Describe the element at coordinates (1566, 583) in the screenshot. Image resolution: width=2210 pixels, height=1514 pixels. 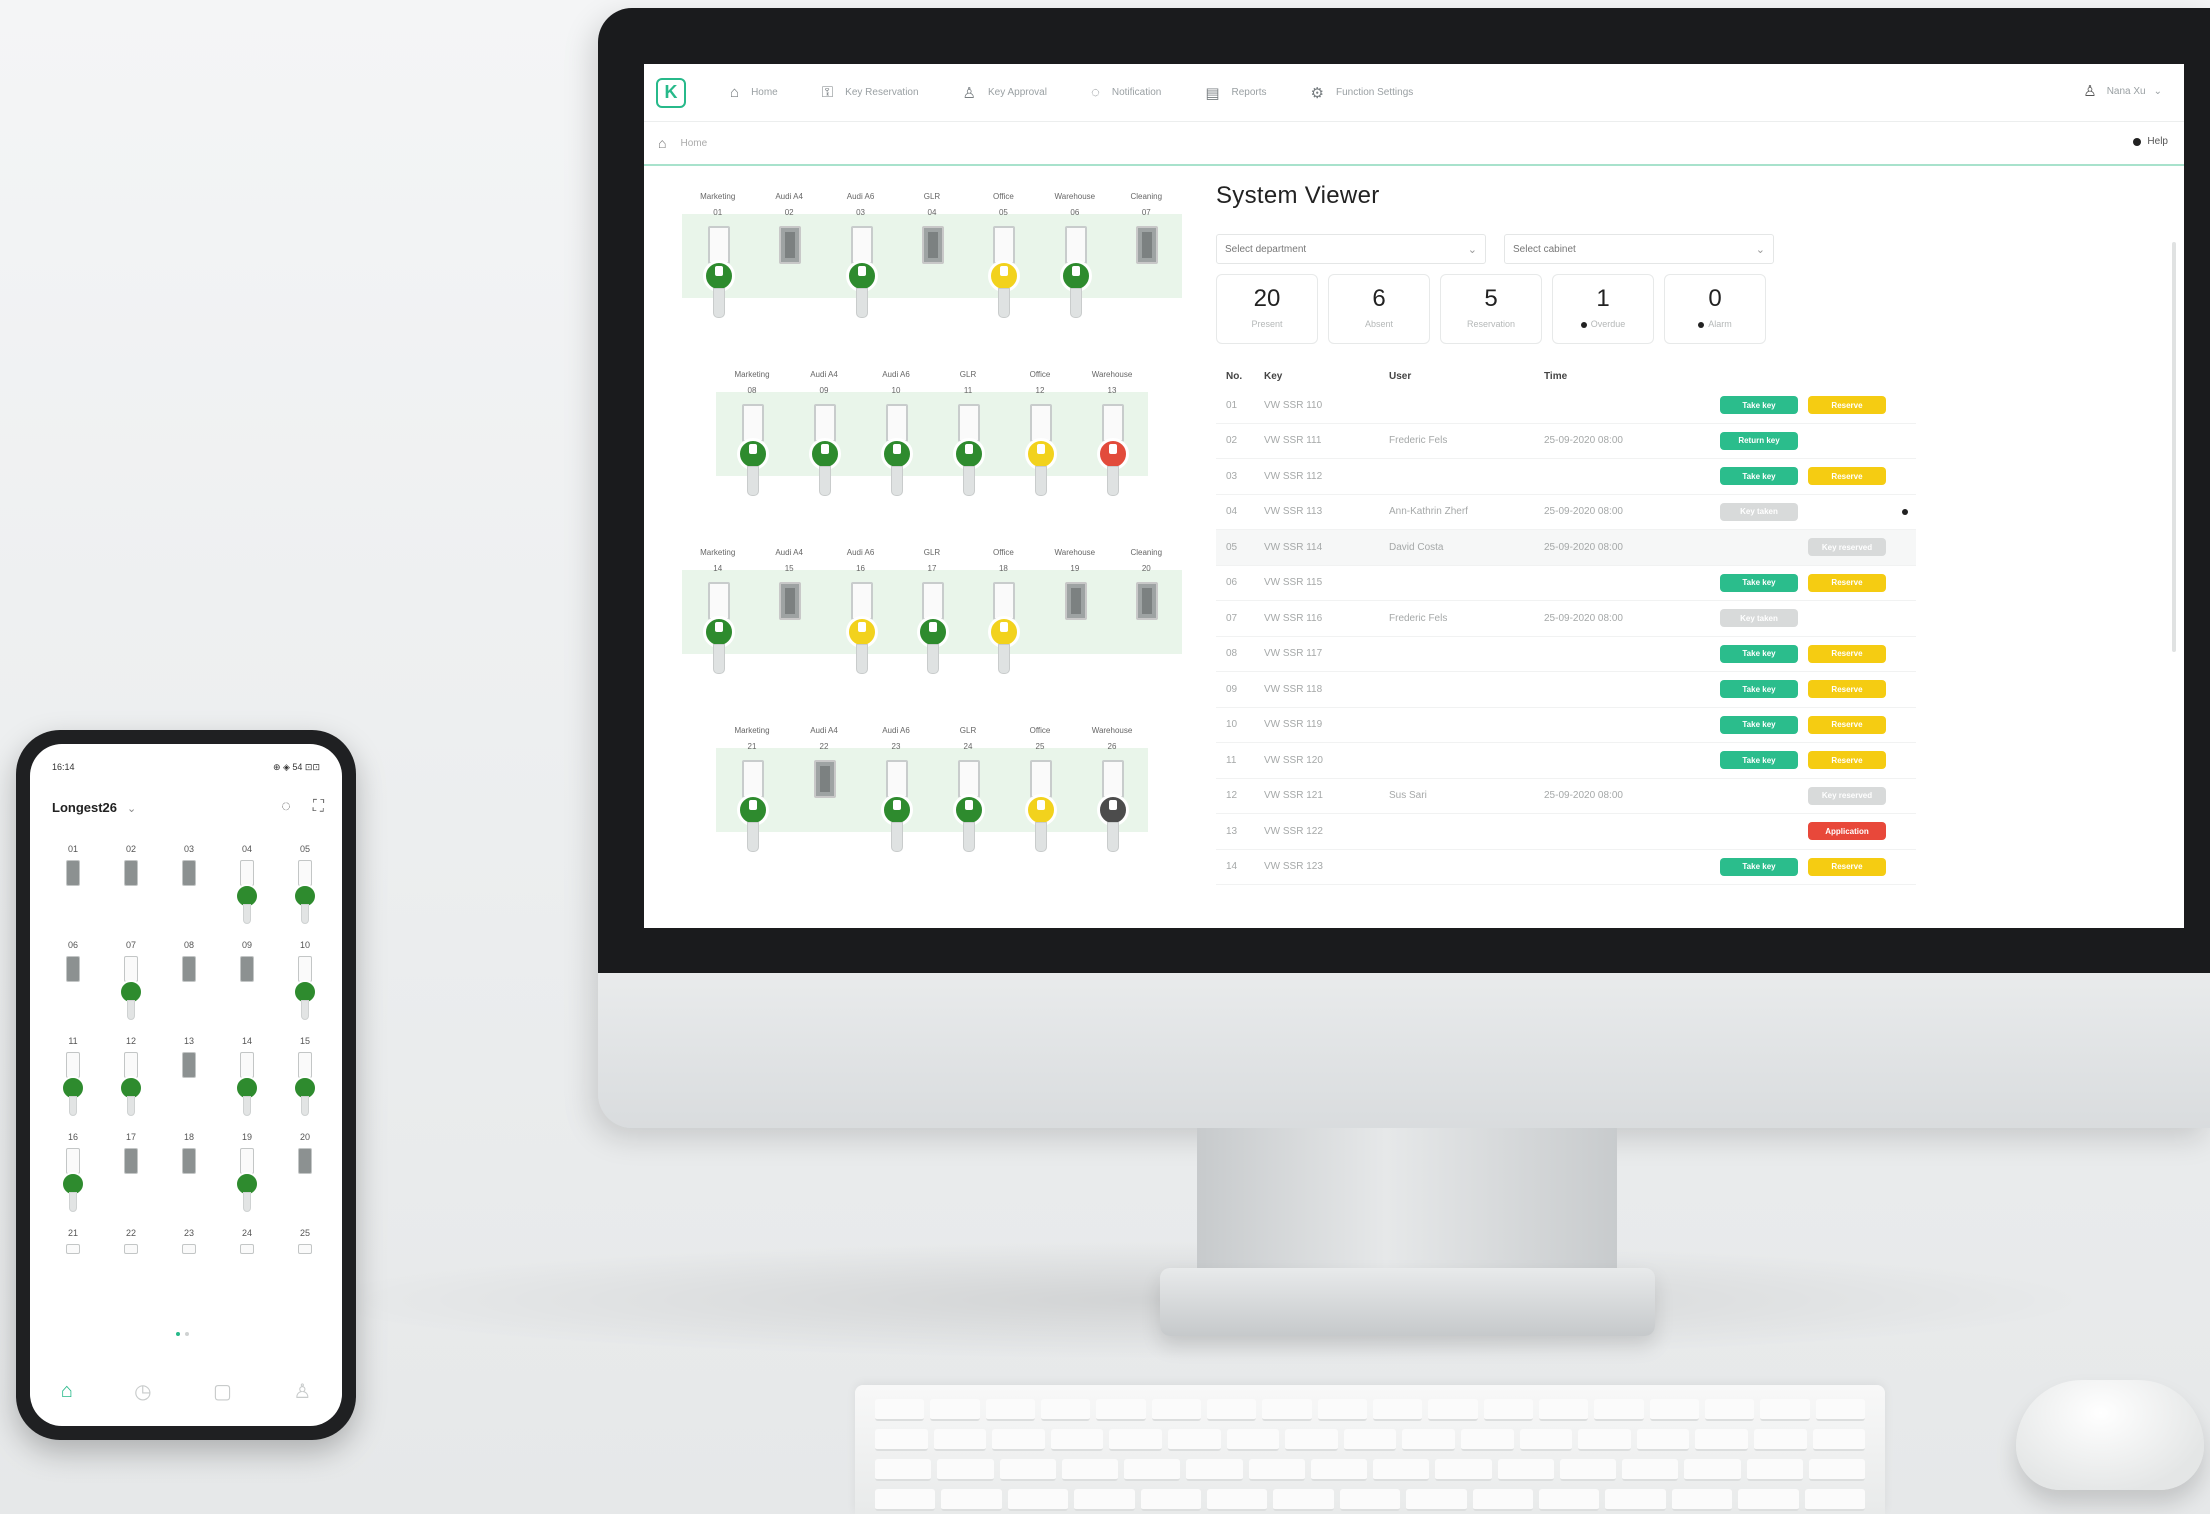
I see `table-row: 06 VW SSR 115 Take key Reserve` at that location.